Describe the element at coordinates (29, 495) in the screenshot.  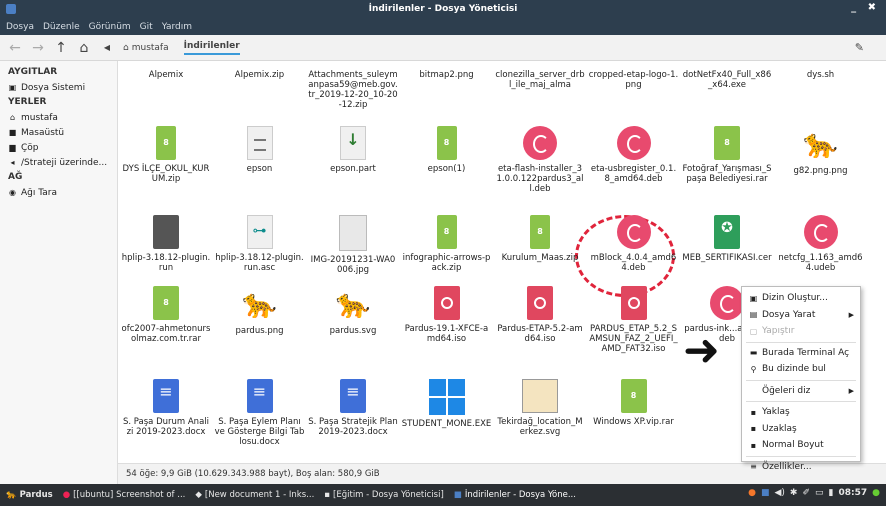
I see `start-menu-button: 🐆 Pardus` at that location.